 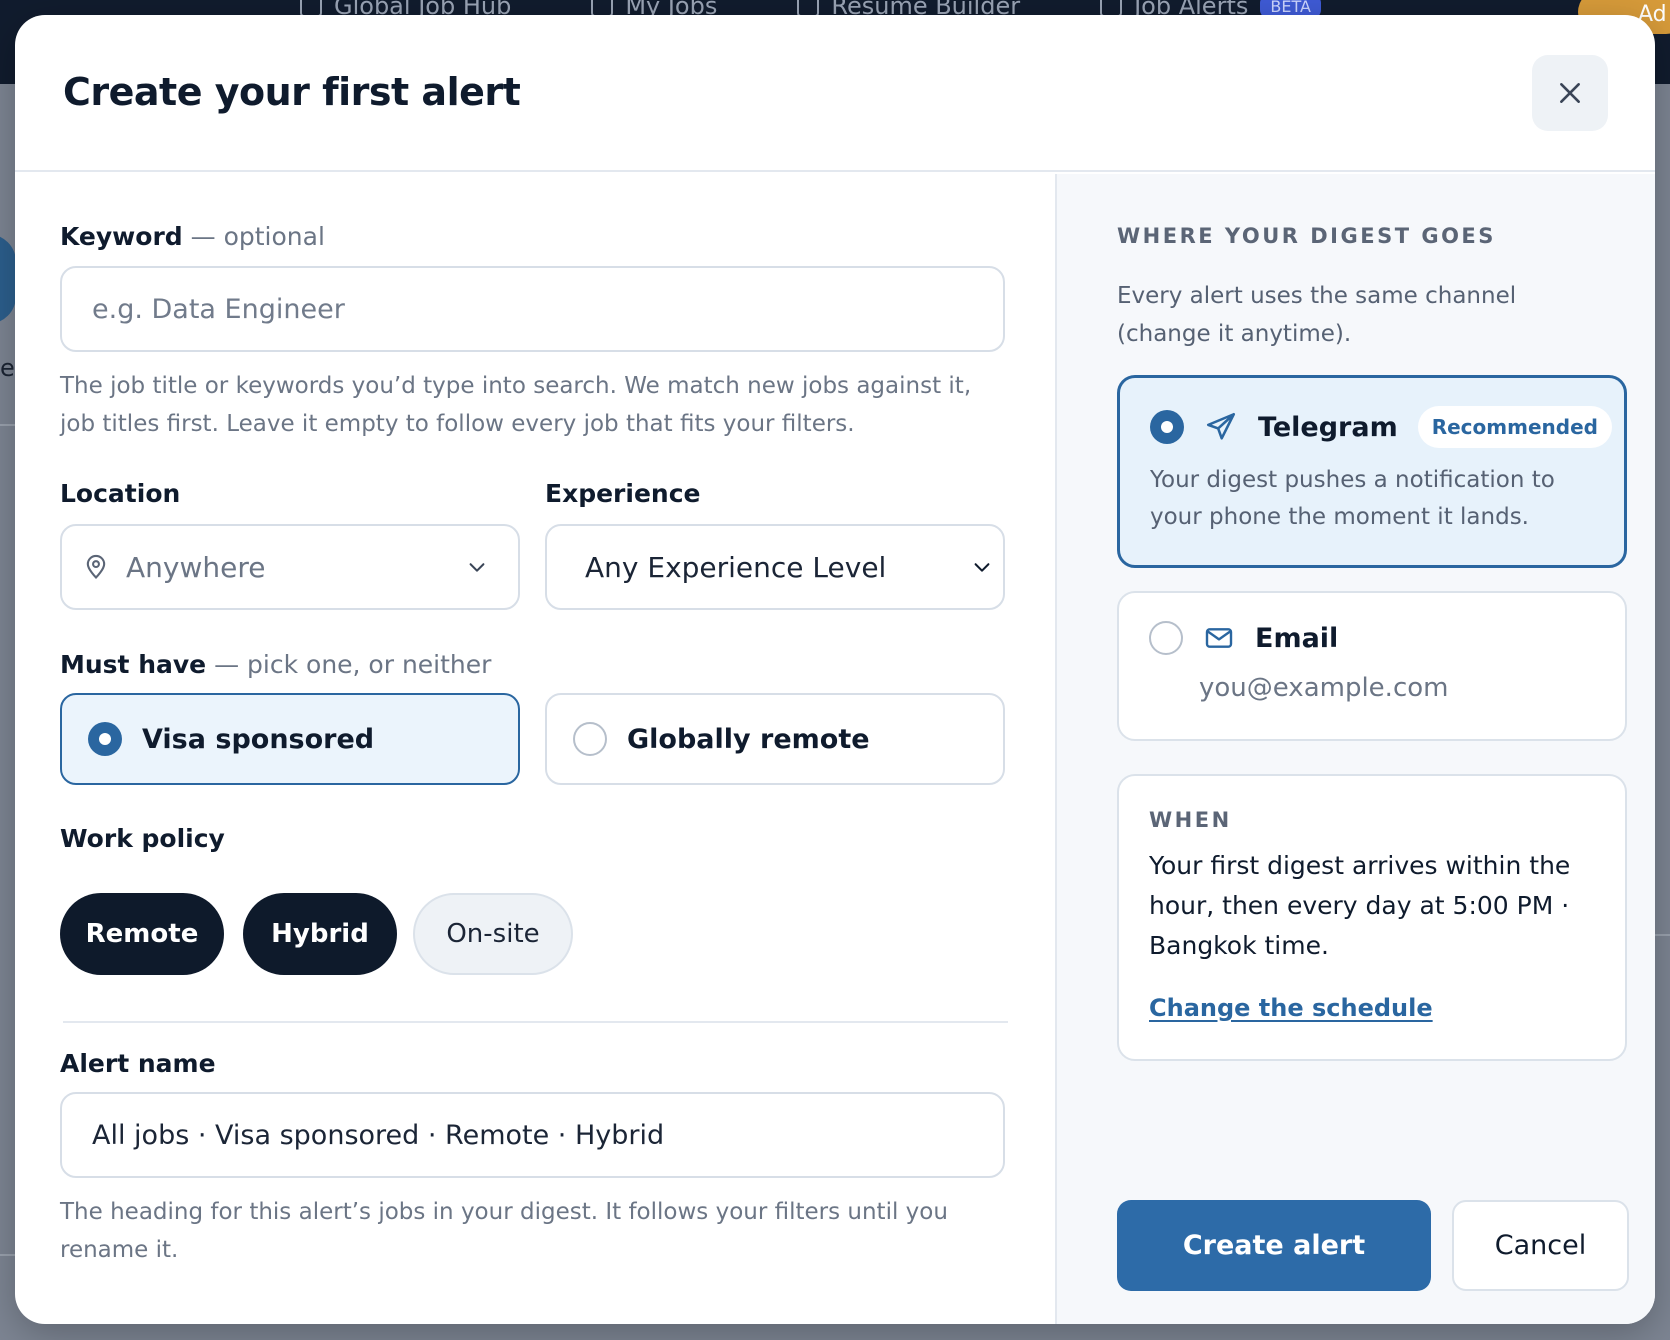 What do you see at coordinates (535, 1022) in the screenshot?
I see `section-divider` at bounding box center [535, 1022].